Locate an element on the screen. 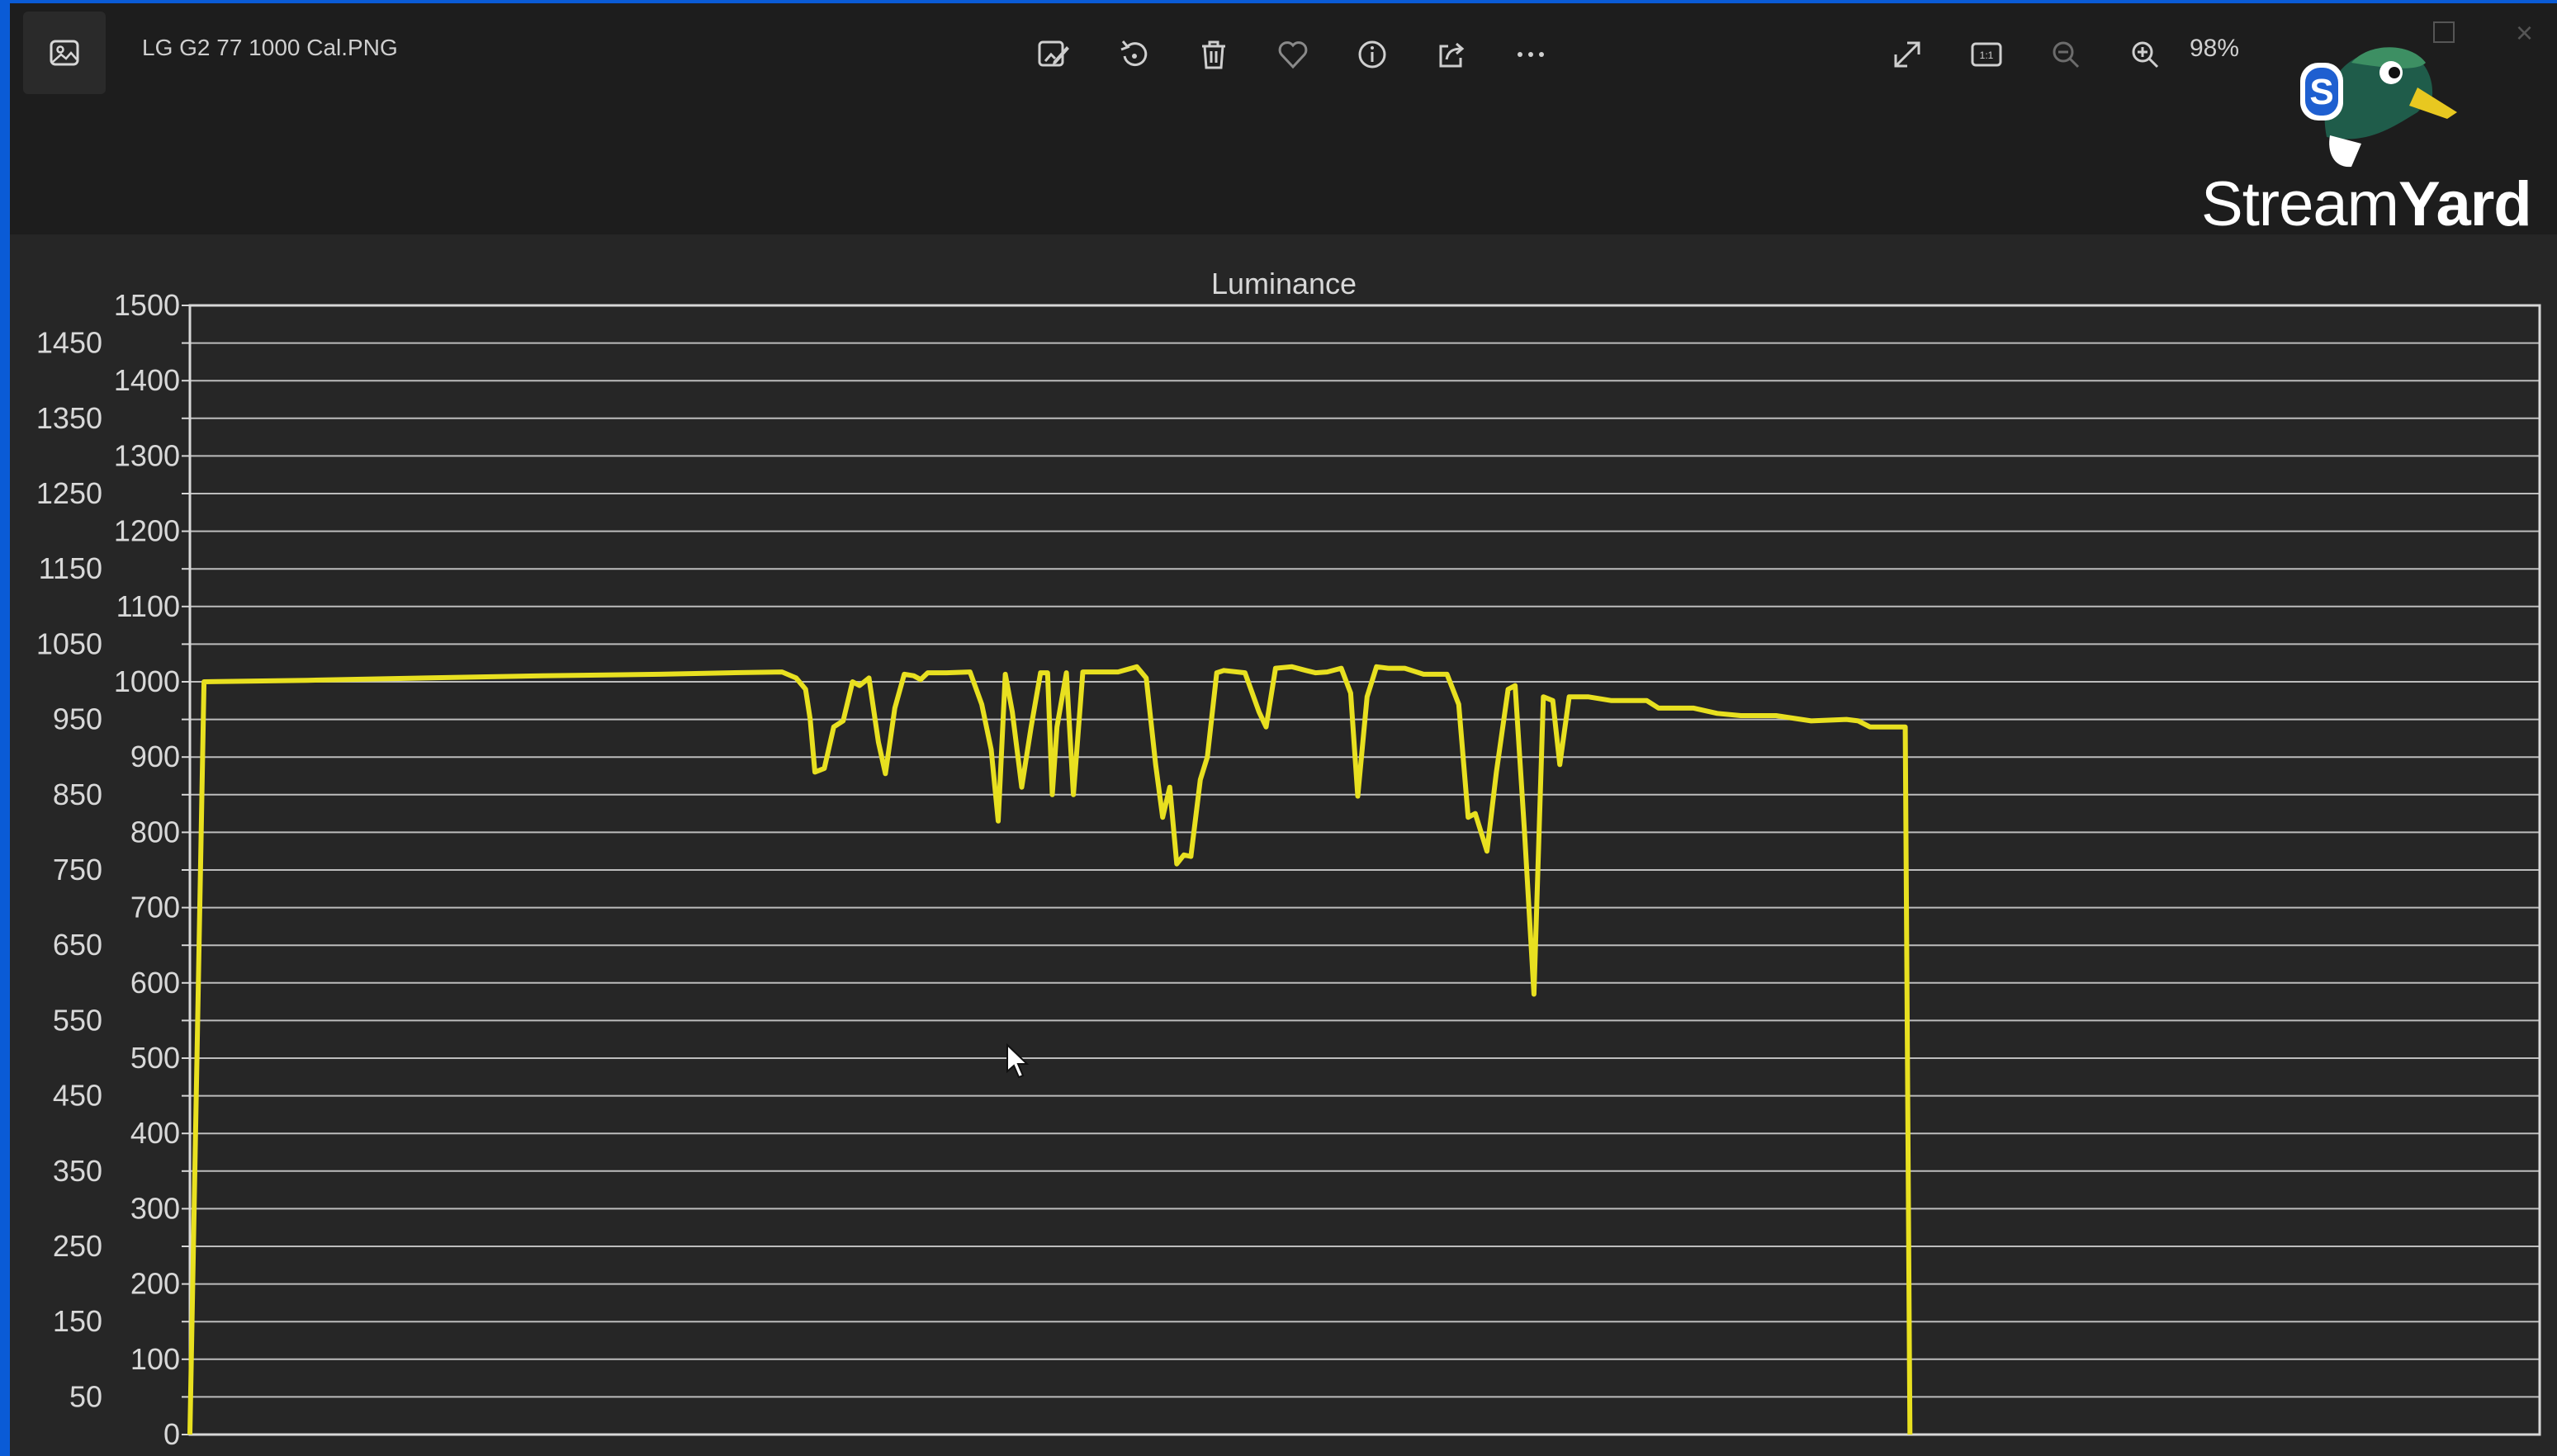 Image resolution: width=2557 pixels, height=1456 pixels. zoom-in-icon is located at coordinates (2145, 55).